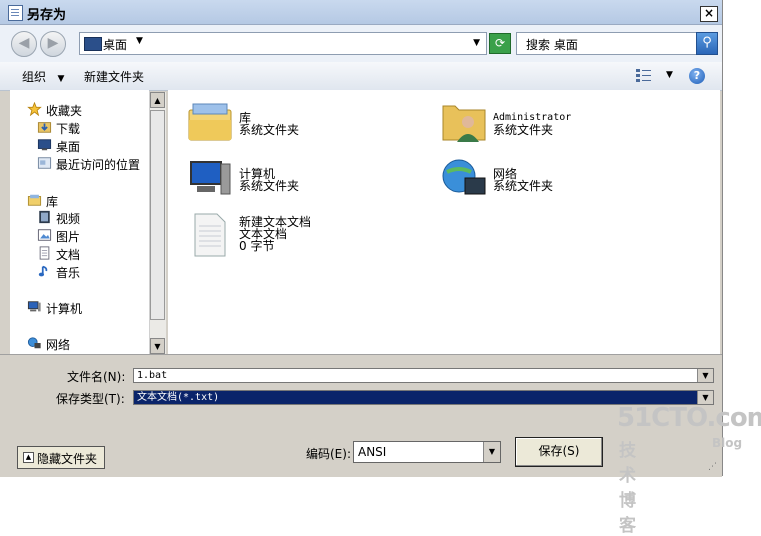  I want to click on filename-dropdown-icon: ▼, so click(705, 375).